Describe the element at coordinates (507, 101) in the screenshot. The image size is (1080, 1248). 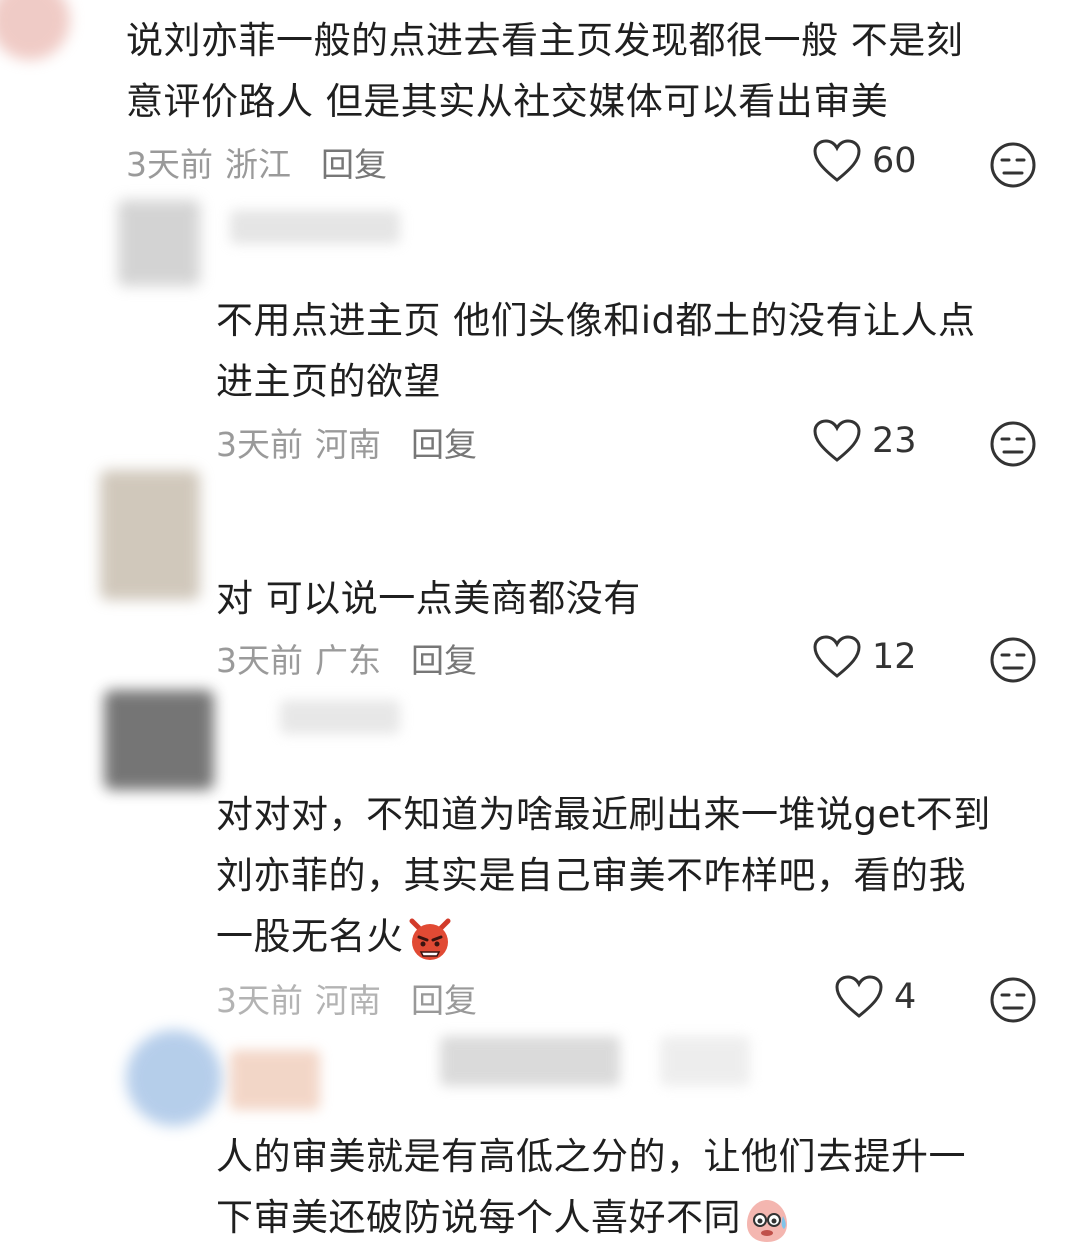
I see `comment-line: 意评价路人 但是其实从社交媒体可以看出审美` at that location.